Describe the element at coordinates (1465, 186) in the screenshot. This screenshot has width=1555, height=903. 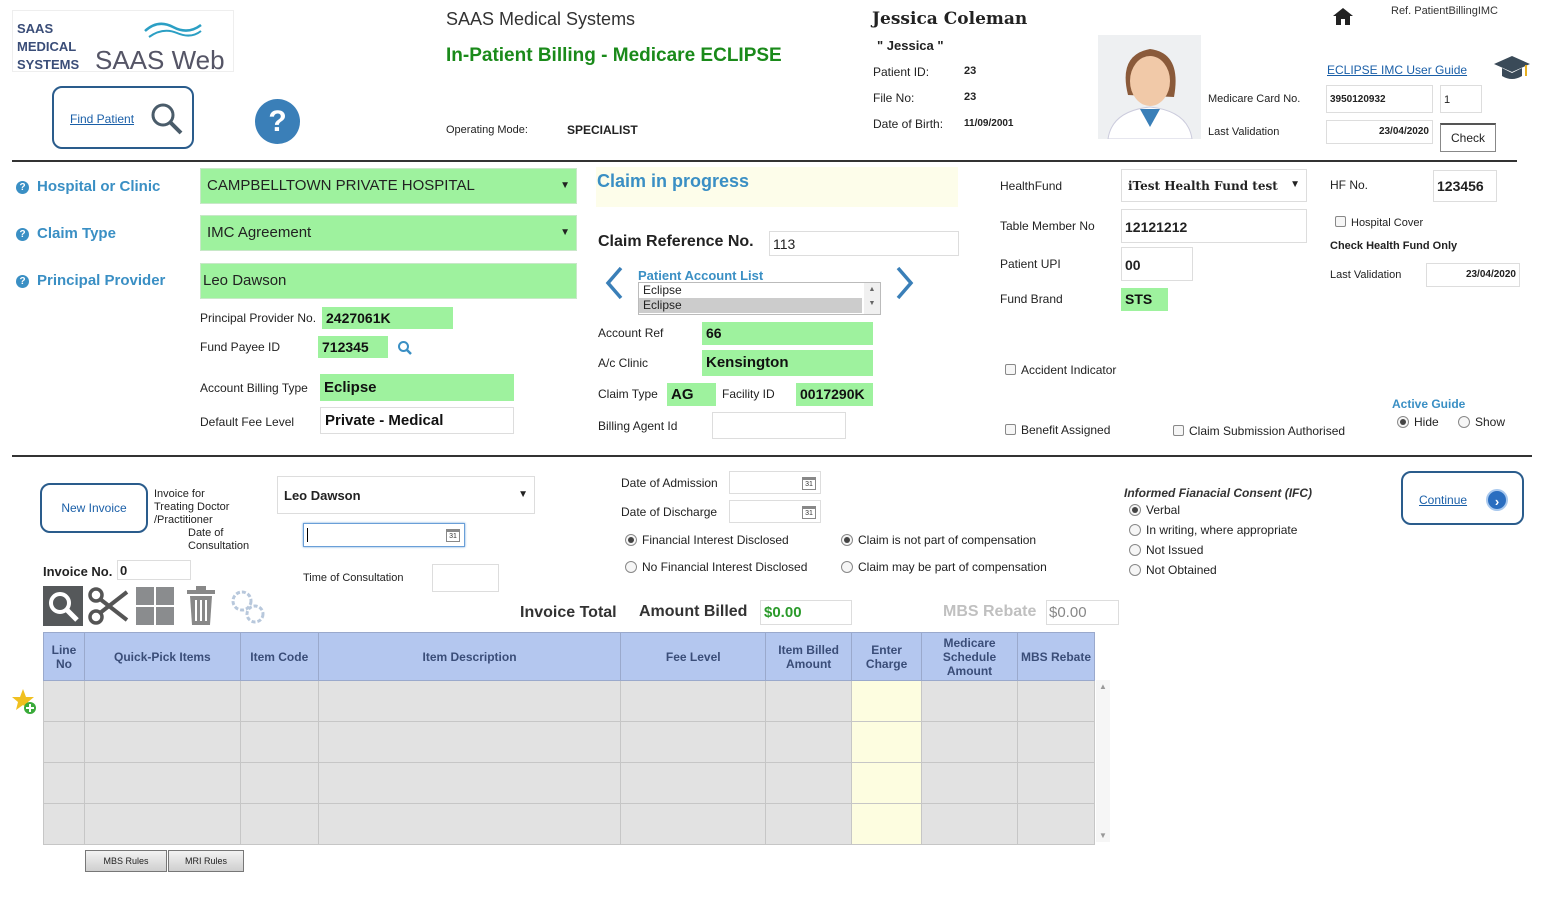
I see `hf-no-field: 123456` at that location.